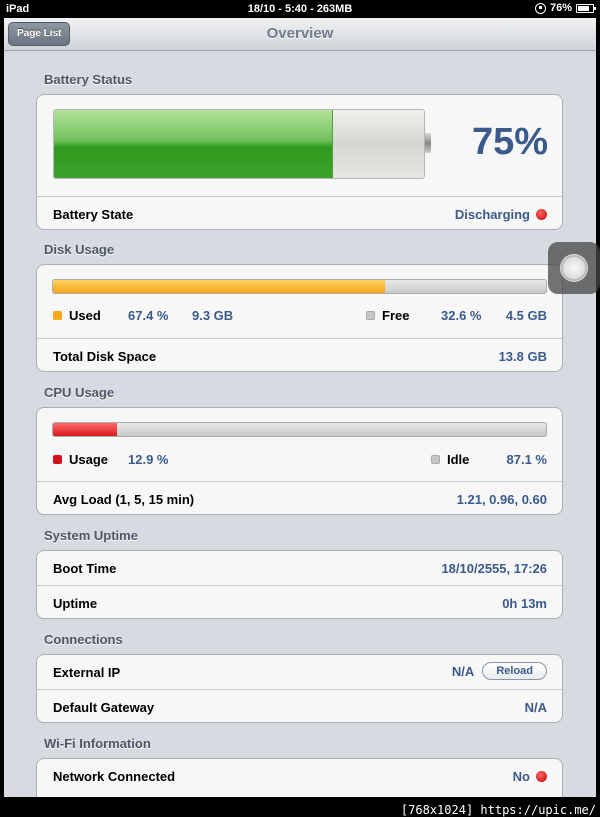 The width and height of the screenshot is (600, 817). Describe the element at coordinates (524, 603) in the screenshot. I see `uptime-value: 0h 13m` at that location.